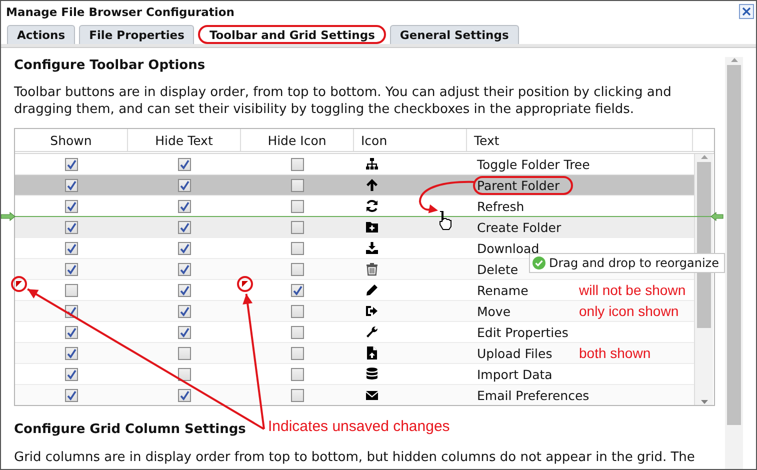 The width and height of the screenshot is (757, 470). Describe the element at coordinates (372, 269) in the screenshot. I see `trash-icon` at that location.